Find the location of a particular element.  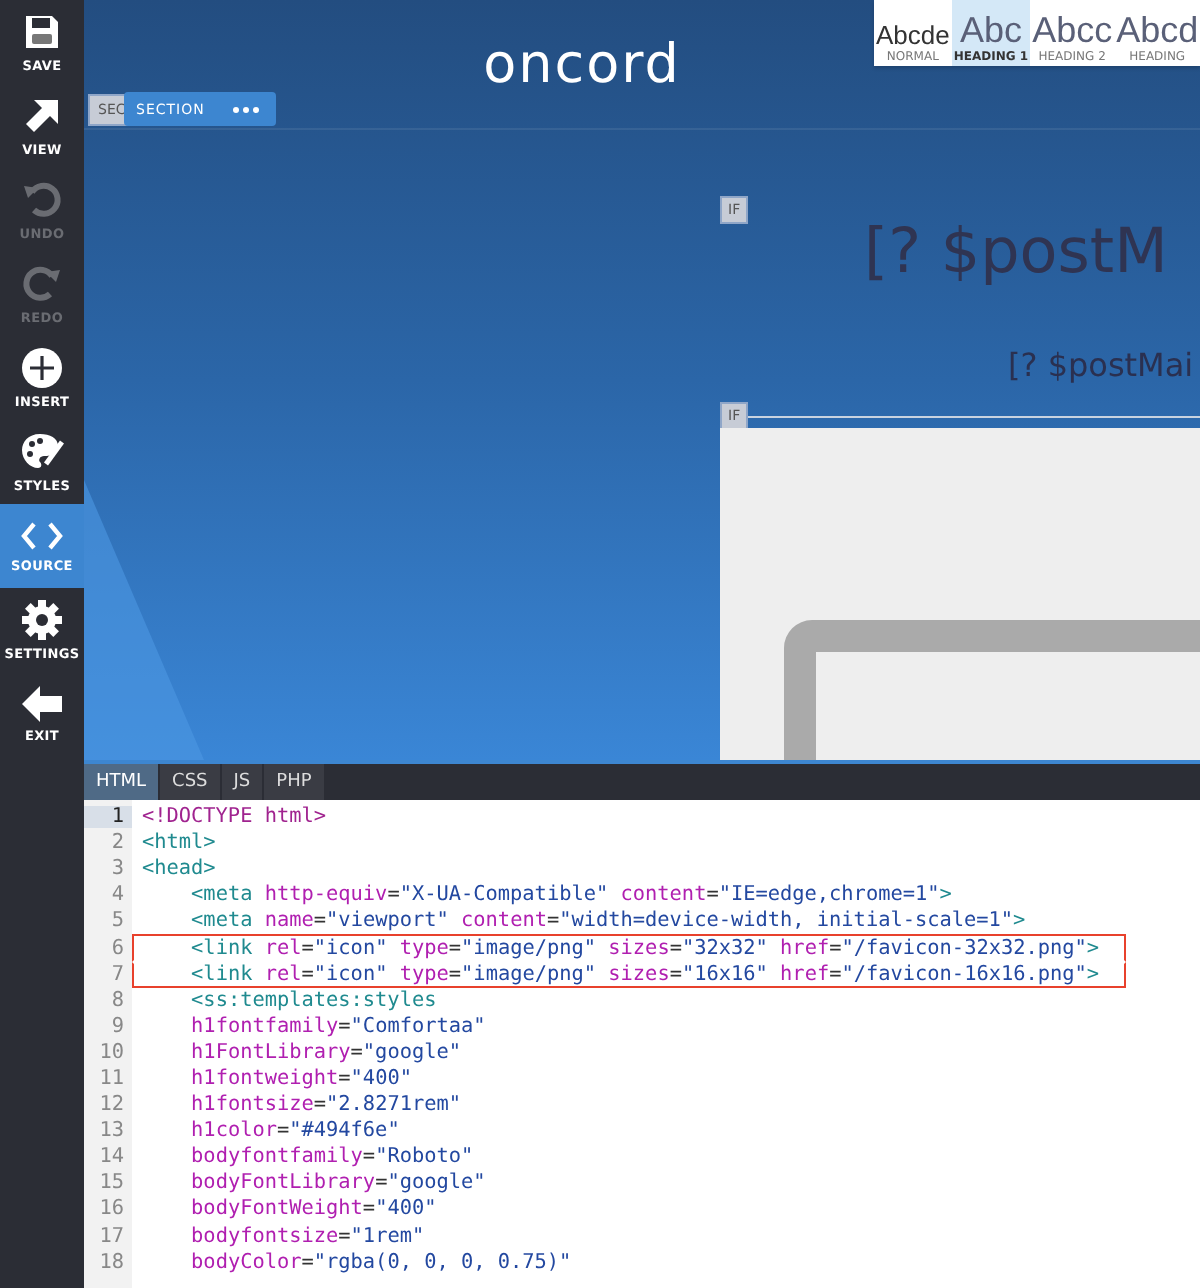

code-line: h1FontLibrary="google" is located at coordinates (326, 1052).